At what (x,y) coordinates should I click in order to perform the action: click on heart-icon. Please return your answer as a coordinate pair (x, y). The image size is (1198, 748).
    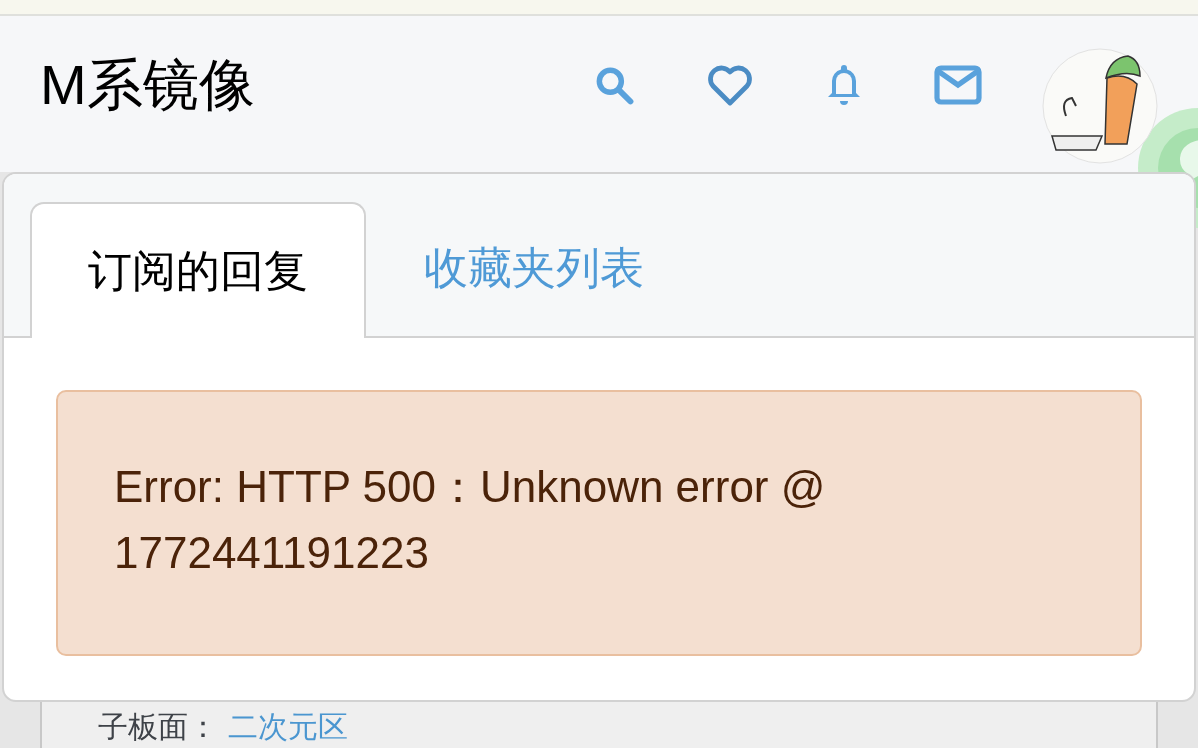
    Looking at the image, I should click on (730, 85).